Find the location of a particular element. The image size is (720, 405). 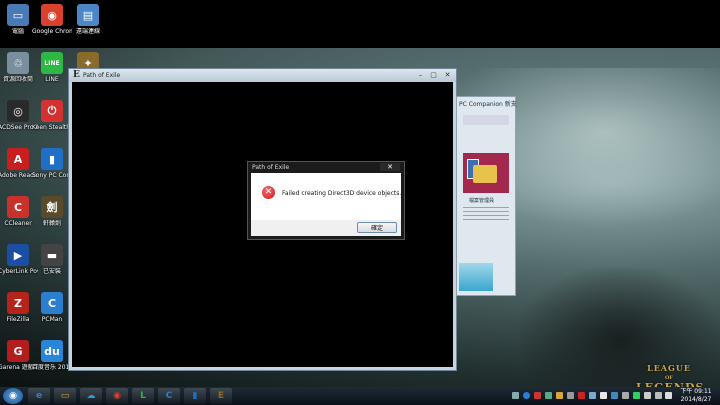

clock-date: 2014/8/27 is located at coordinates (696, 399).